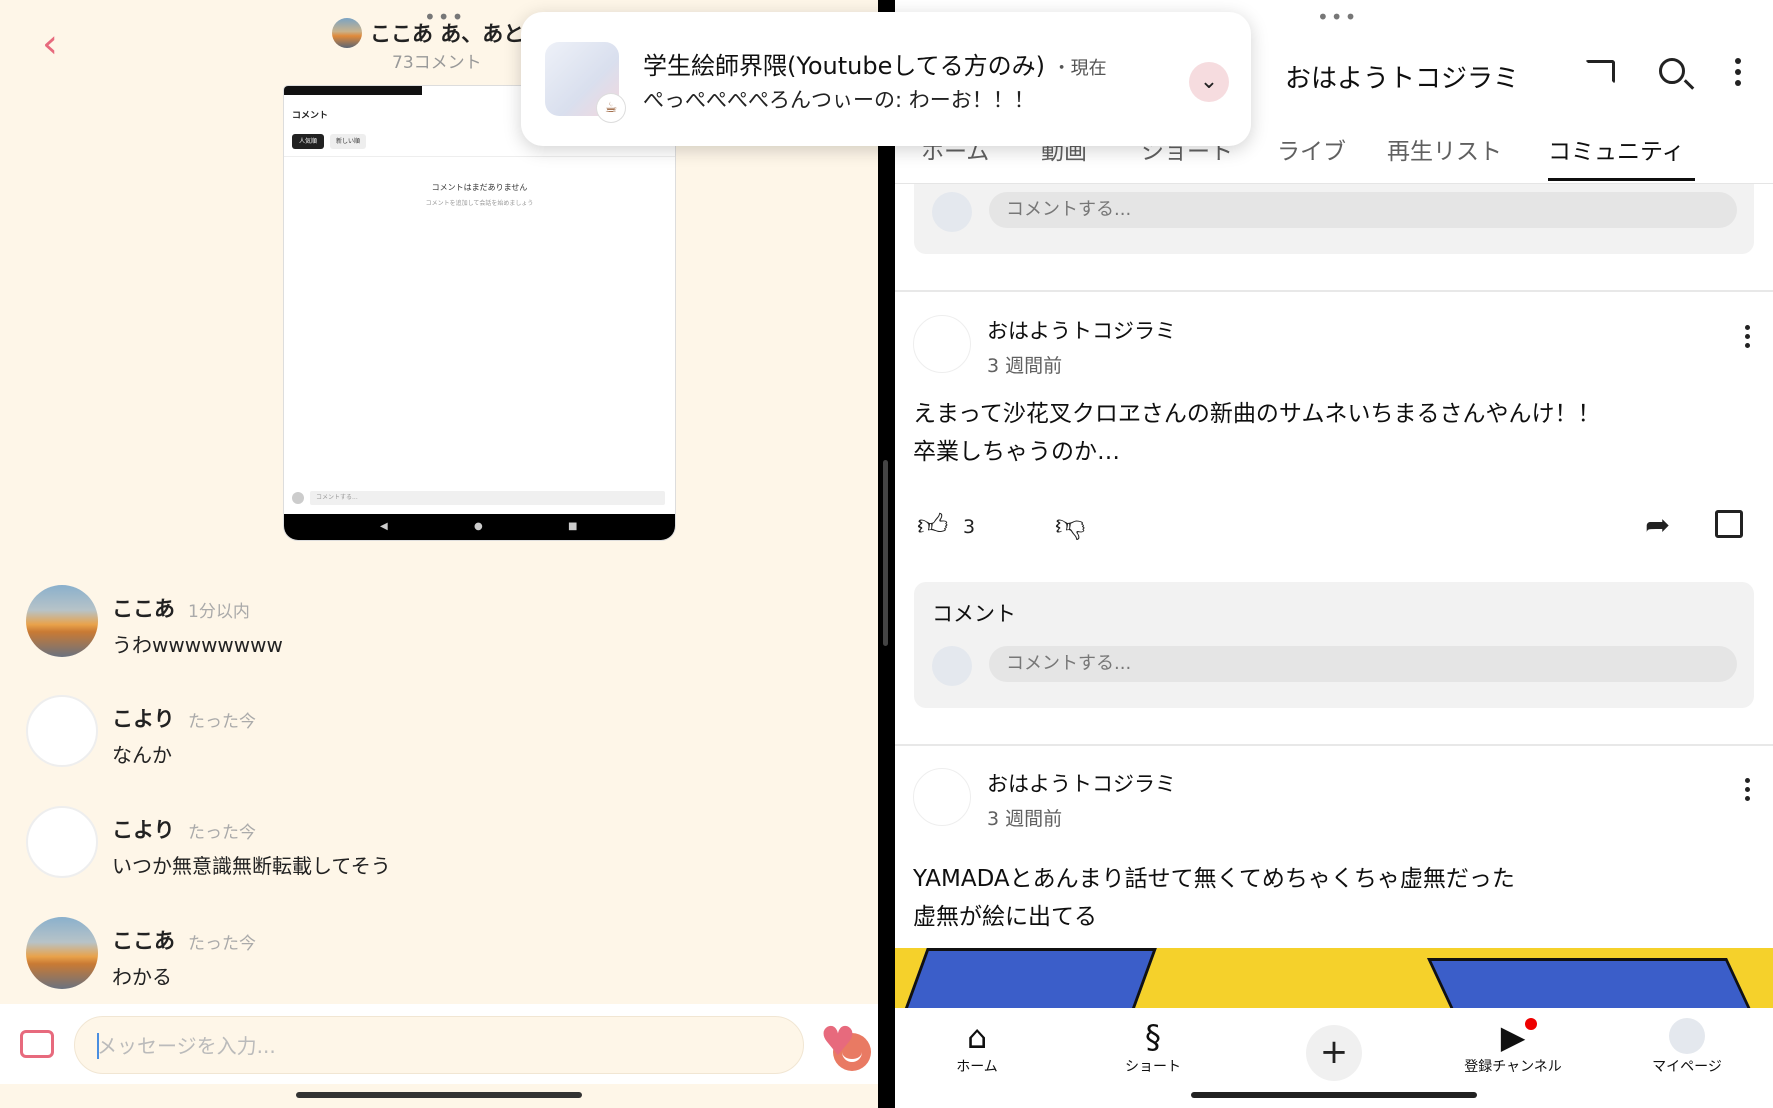 This screenshot has width=1773, height=1108. What do you see at coordinates (50, 44) in the screenshot?
I see `back-arrow-icon: ‹` at bounding box center [50, 44].